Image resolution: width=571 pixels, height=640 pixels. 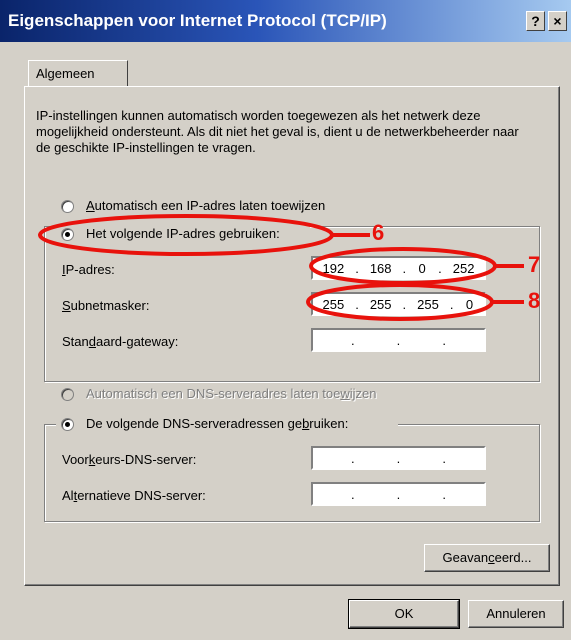 I want to click on tab-algemeen: Algemeen, so click(x=78, y=73).